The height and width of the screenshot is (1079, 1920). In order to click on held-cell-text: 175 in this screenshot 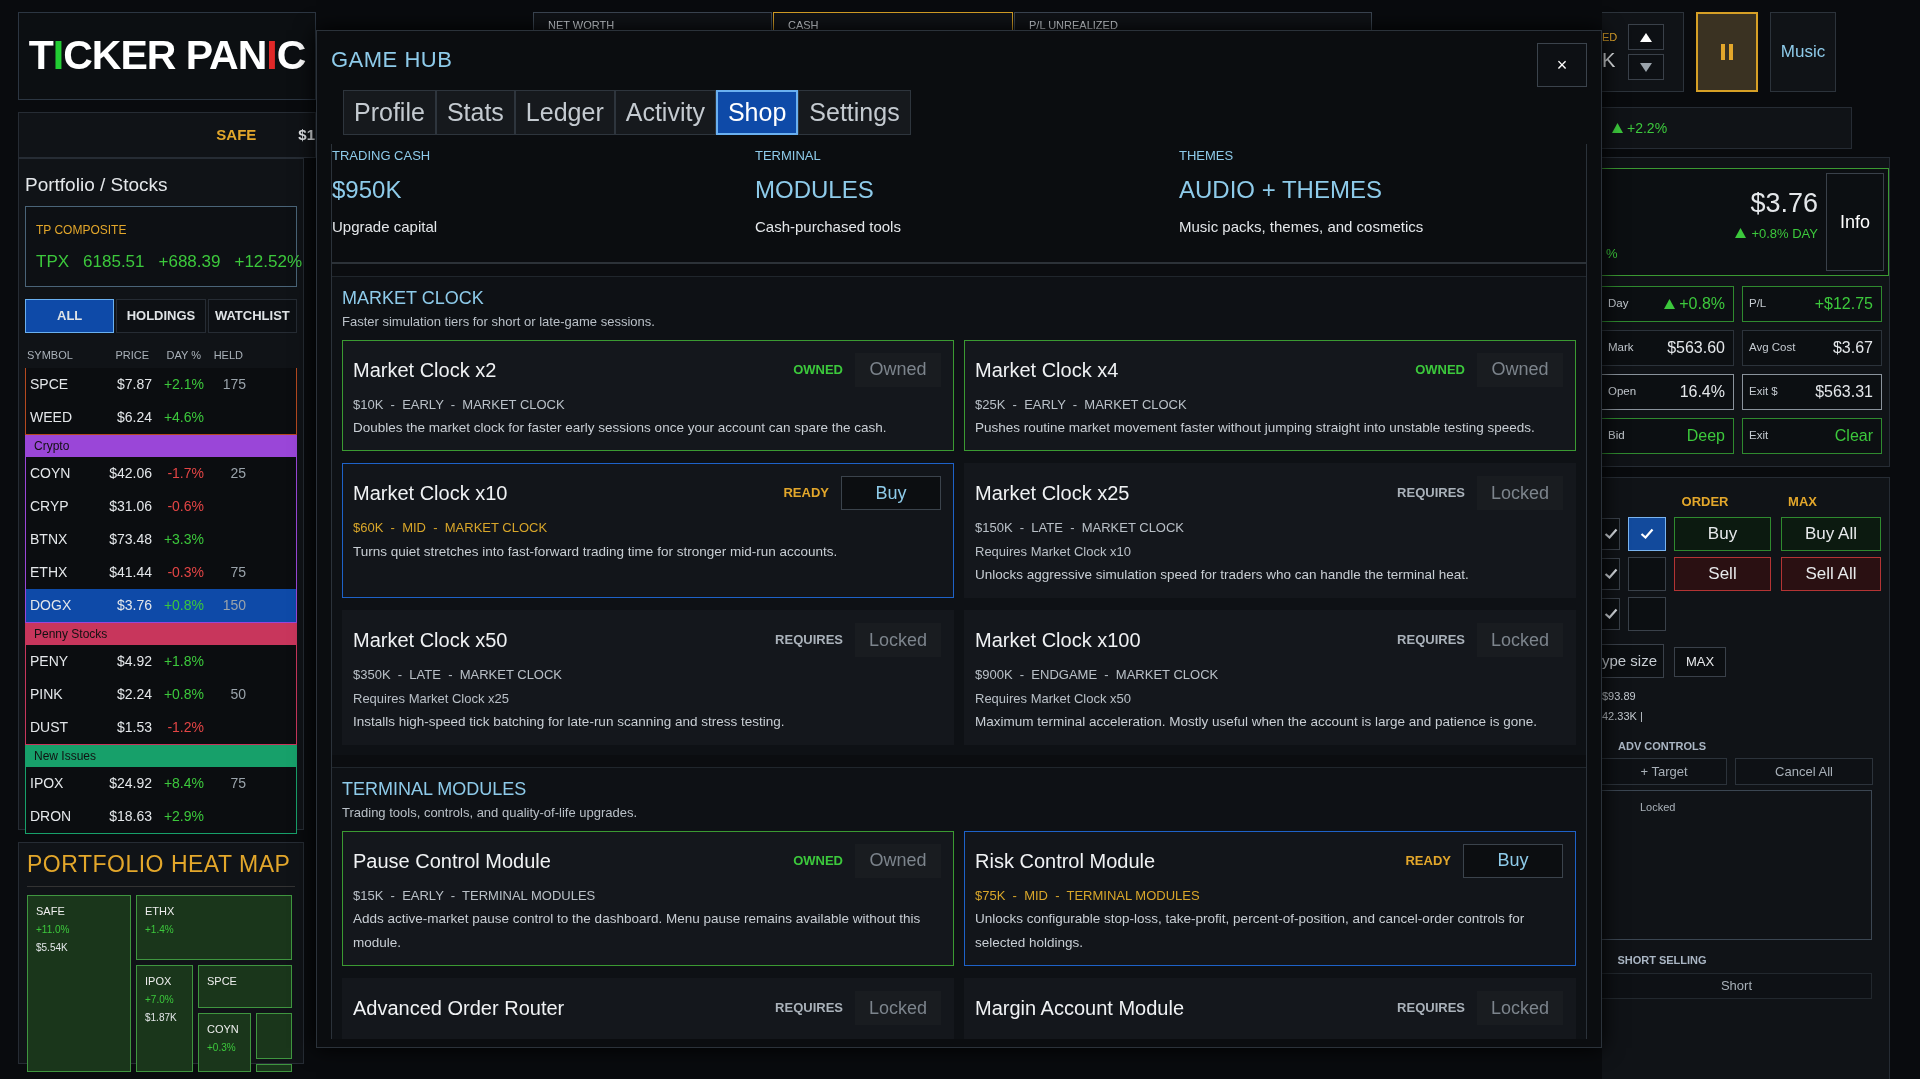, I will do `click(233, 384)`.